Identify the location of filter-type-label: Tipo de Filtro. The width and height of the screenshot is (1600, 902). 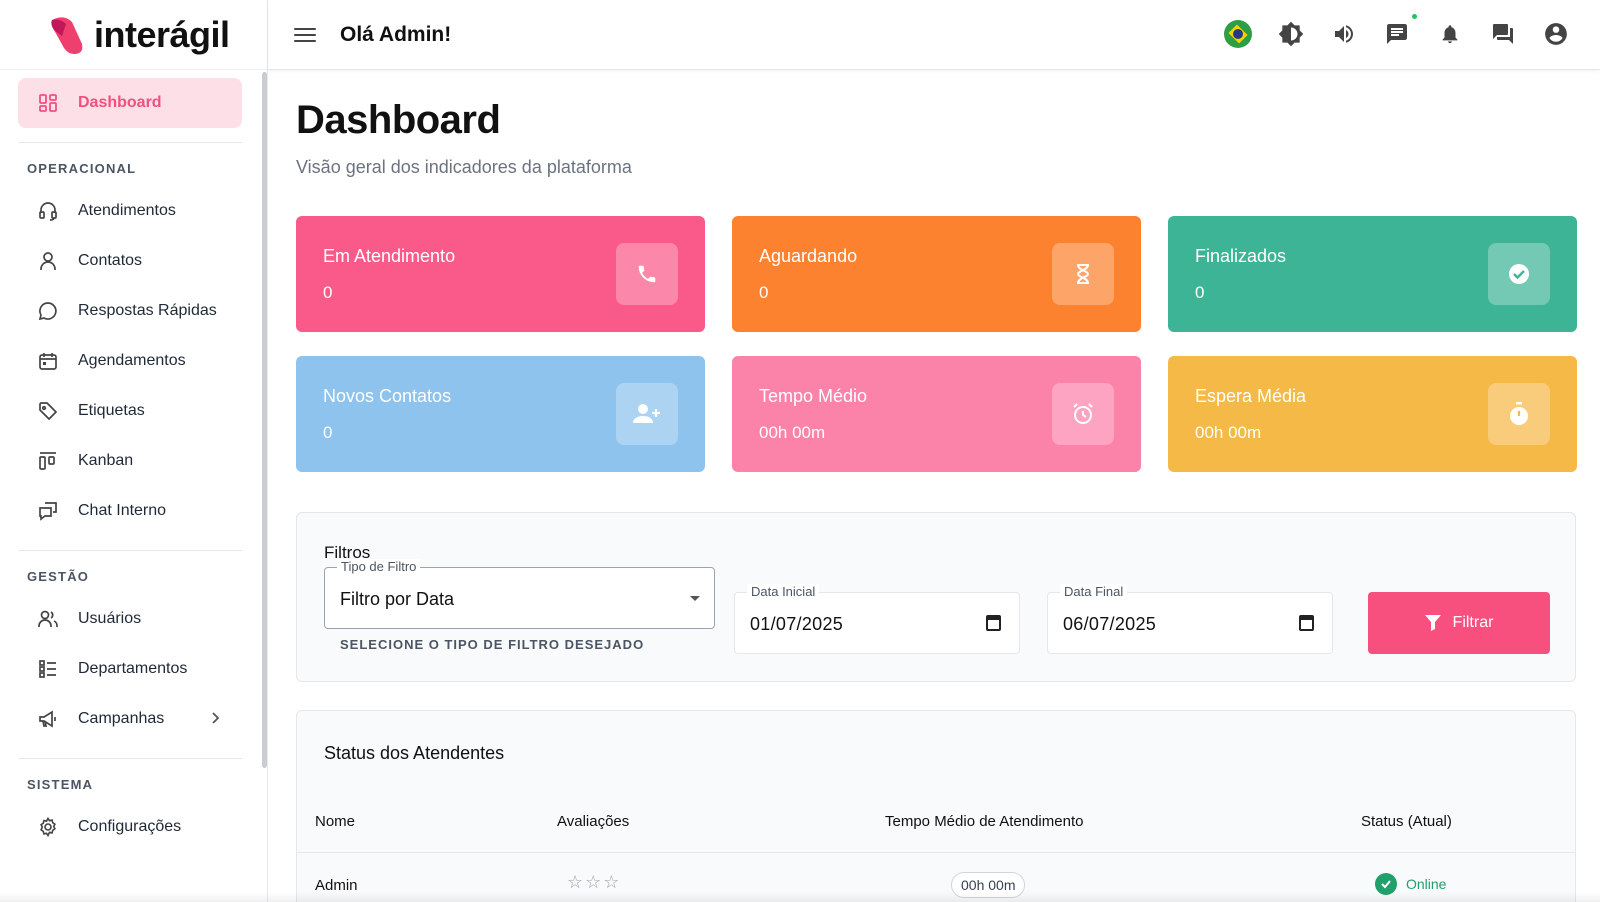
(379, 566).